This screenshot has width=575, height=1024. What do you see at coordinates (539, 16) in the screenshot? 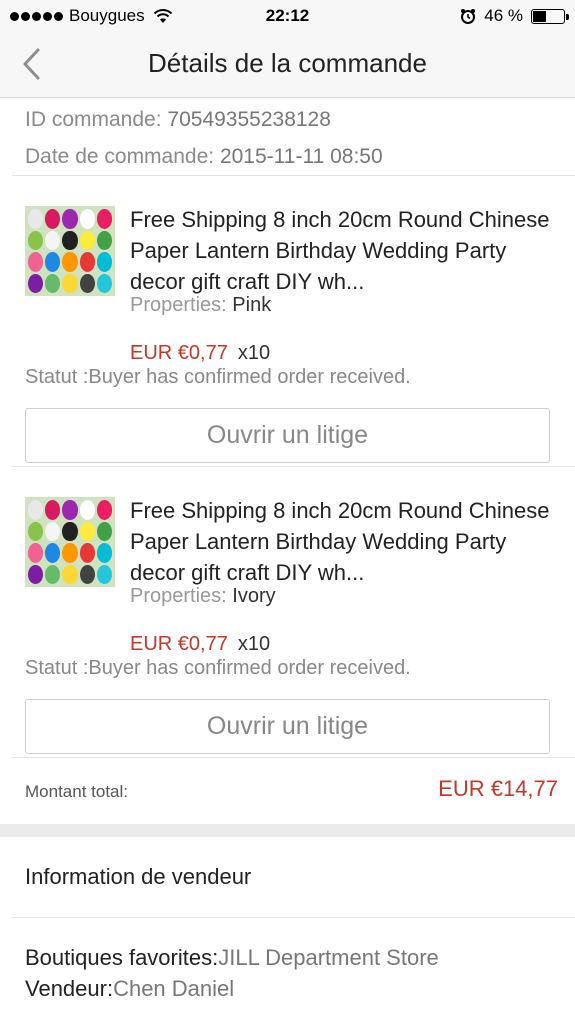
I see `battery-fill` at bounding box center [539, 16].